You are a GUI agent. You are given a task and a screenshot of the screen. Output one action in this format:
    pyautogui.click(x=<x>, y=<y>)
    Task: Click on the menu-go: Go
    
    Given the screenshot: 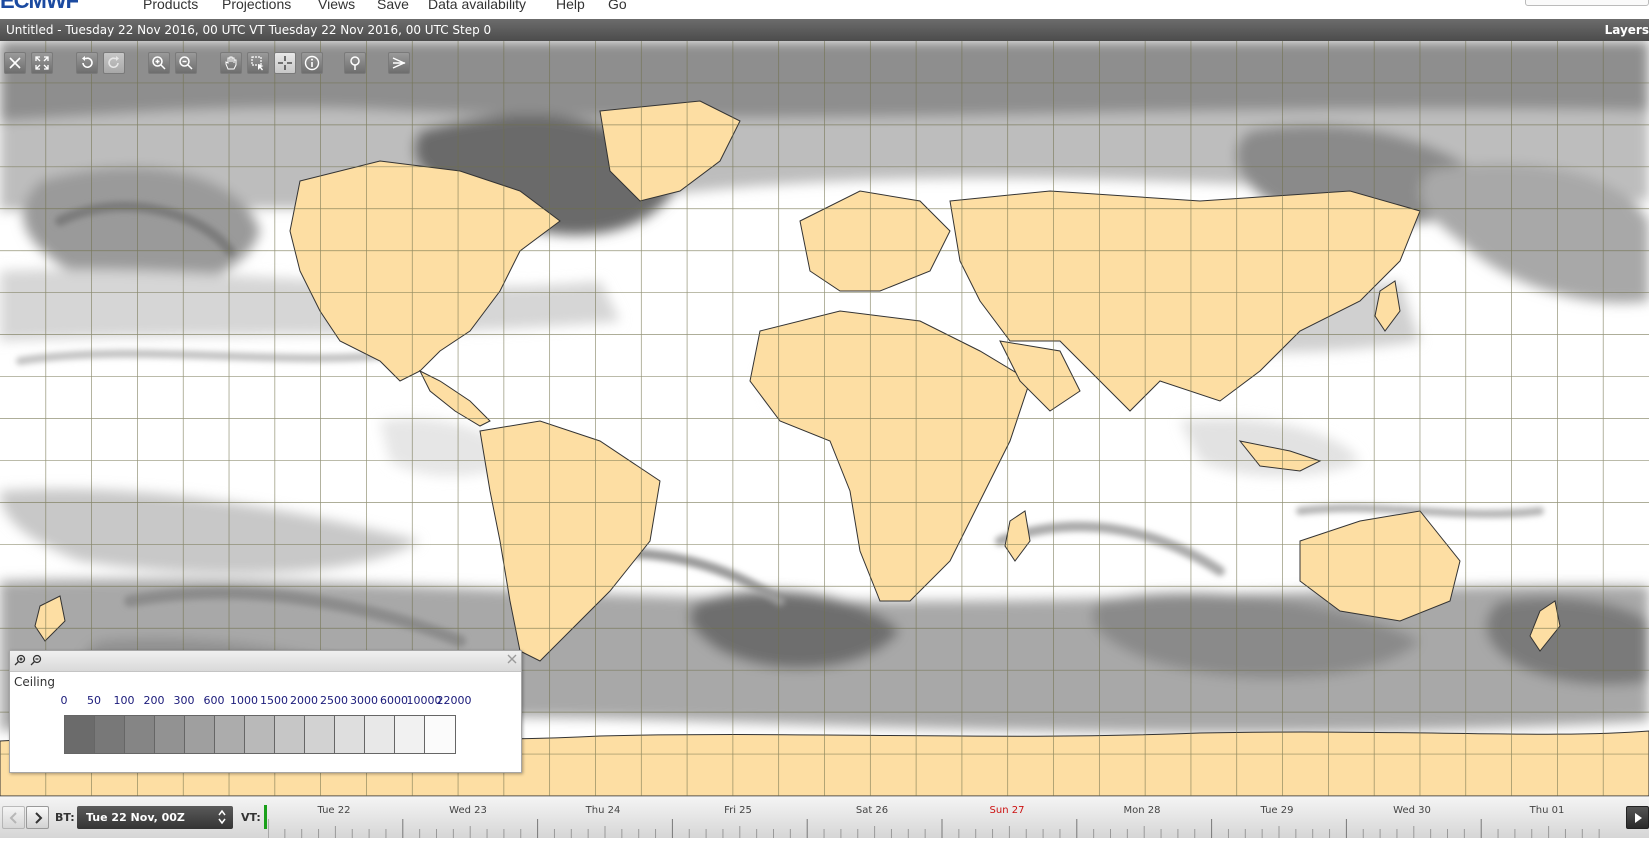 What is the action you would take?
    pyautogui.click(x=617, y=6)
    